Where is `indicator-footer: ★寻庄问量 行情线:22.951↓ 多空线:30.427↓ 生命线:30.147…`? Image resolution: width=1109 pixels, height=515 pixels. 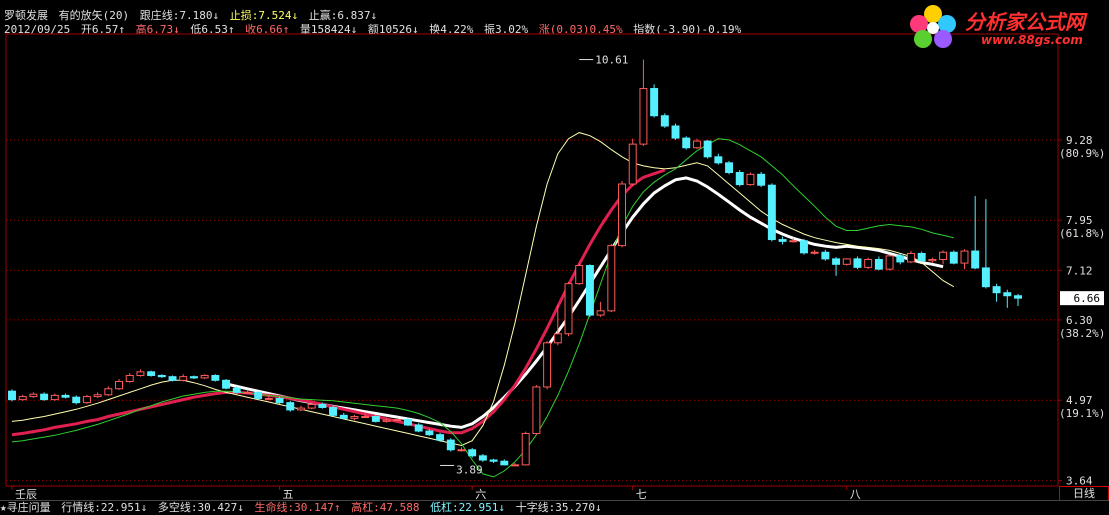 indicator-footer: ★寻庄问量 行情线:22.951↓ 多空线:30.427↓ 生命线:30.147… is located at coordinates (554, 507).